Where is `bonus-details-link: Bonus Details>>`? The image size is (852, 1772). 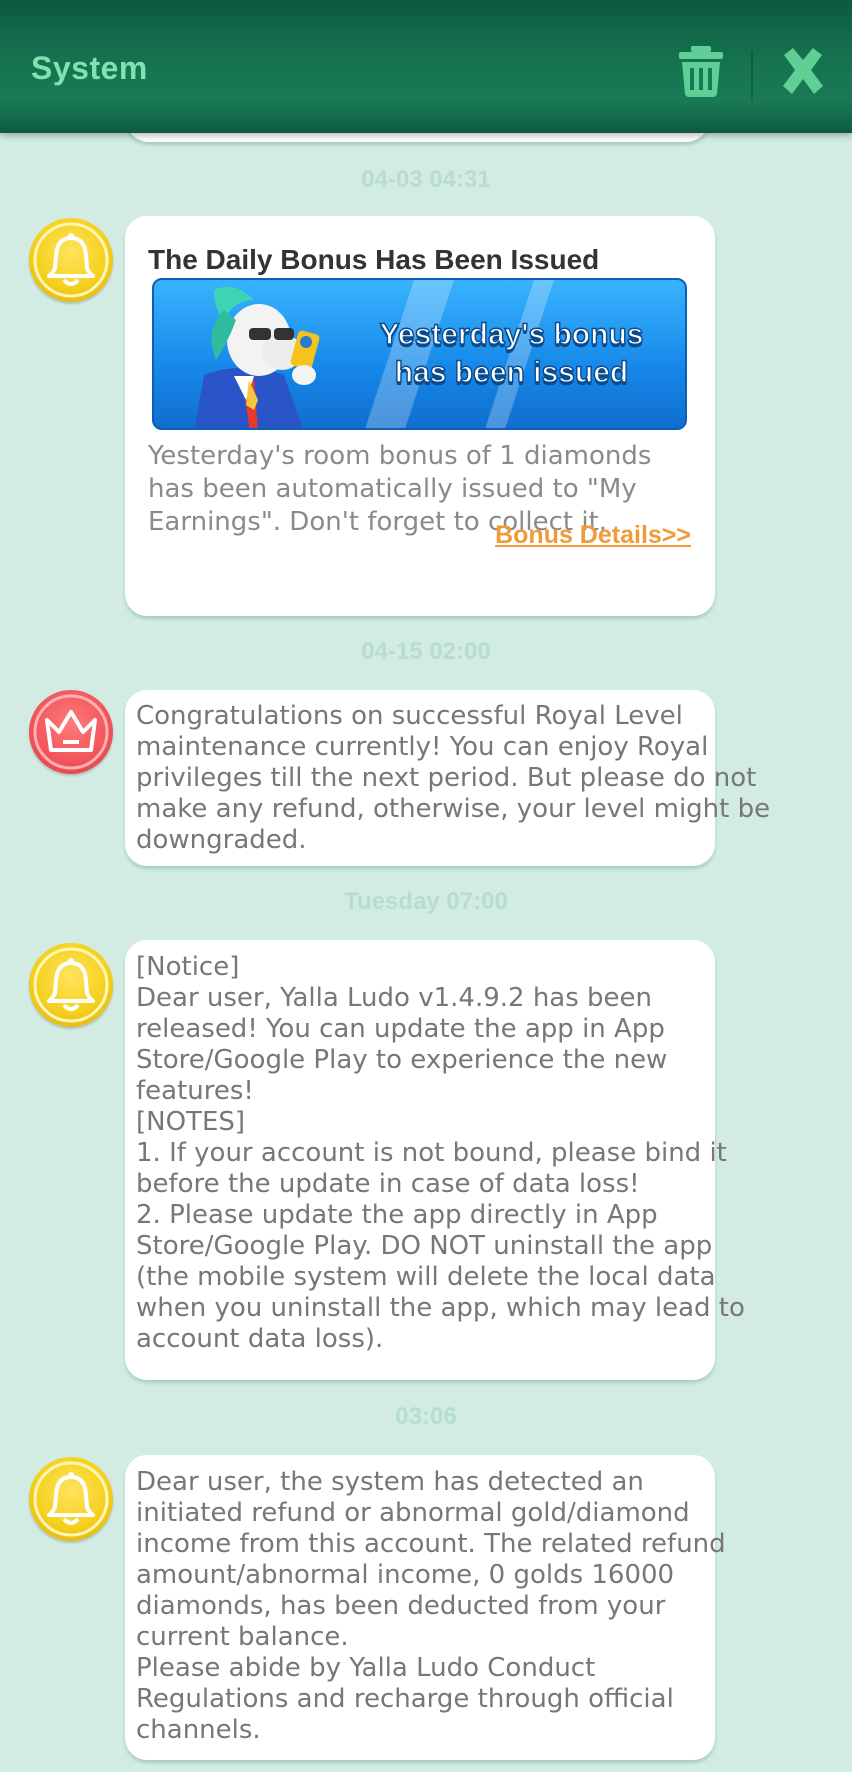 bonus-details-link: Bonus Details>> is located at coordinates (593, 535).